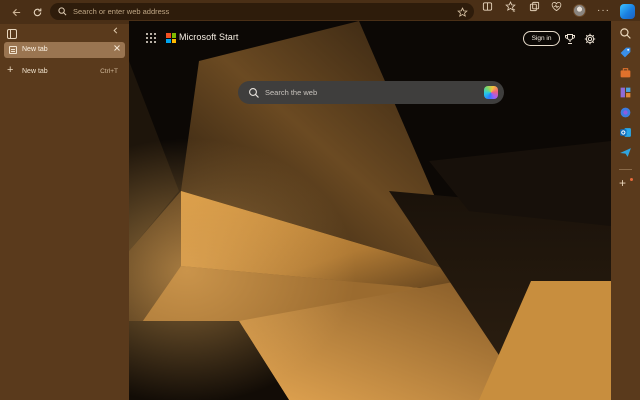  I want to click on collapse-pane-button, so click(115, 32).